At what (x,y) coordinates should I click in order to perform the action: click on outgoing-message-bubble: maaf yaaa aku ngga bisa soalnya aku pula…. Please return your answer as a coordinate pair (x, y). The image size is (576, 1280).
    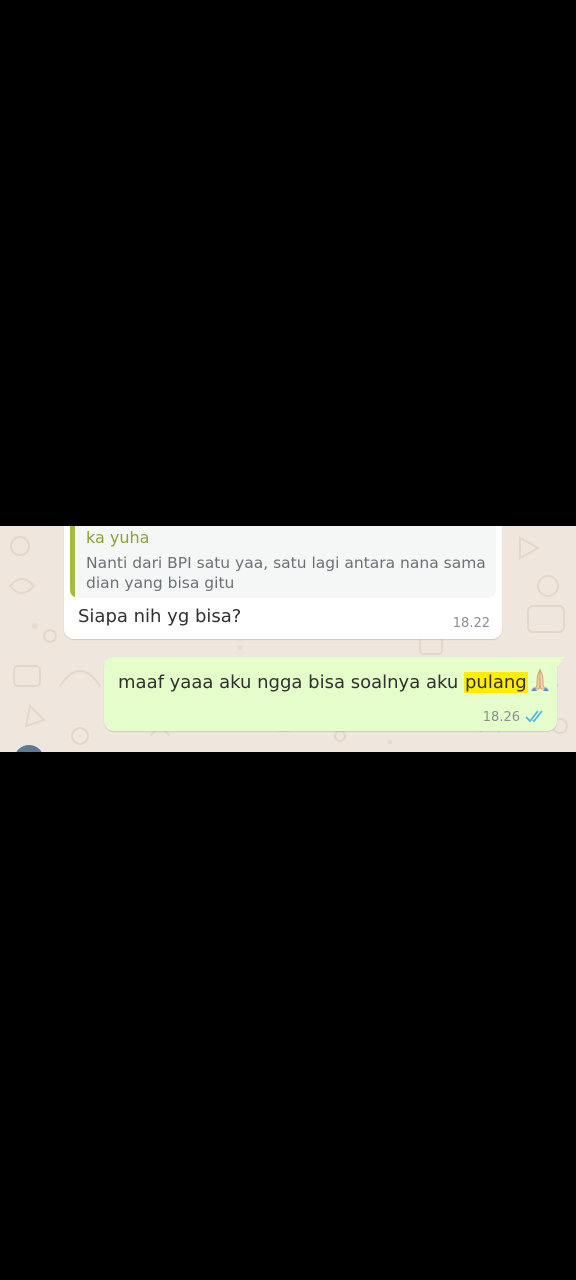
    Looking at the image, I should click on (334, 694).